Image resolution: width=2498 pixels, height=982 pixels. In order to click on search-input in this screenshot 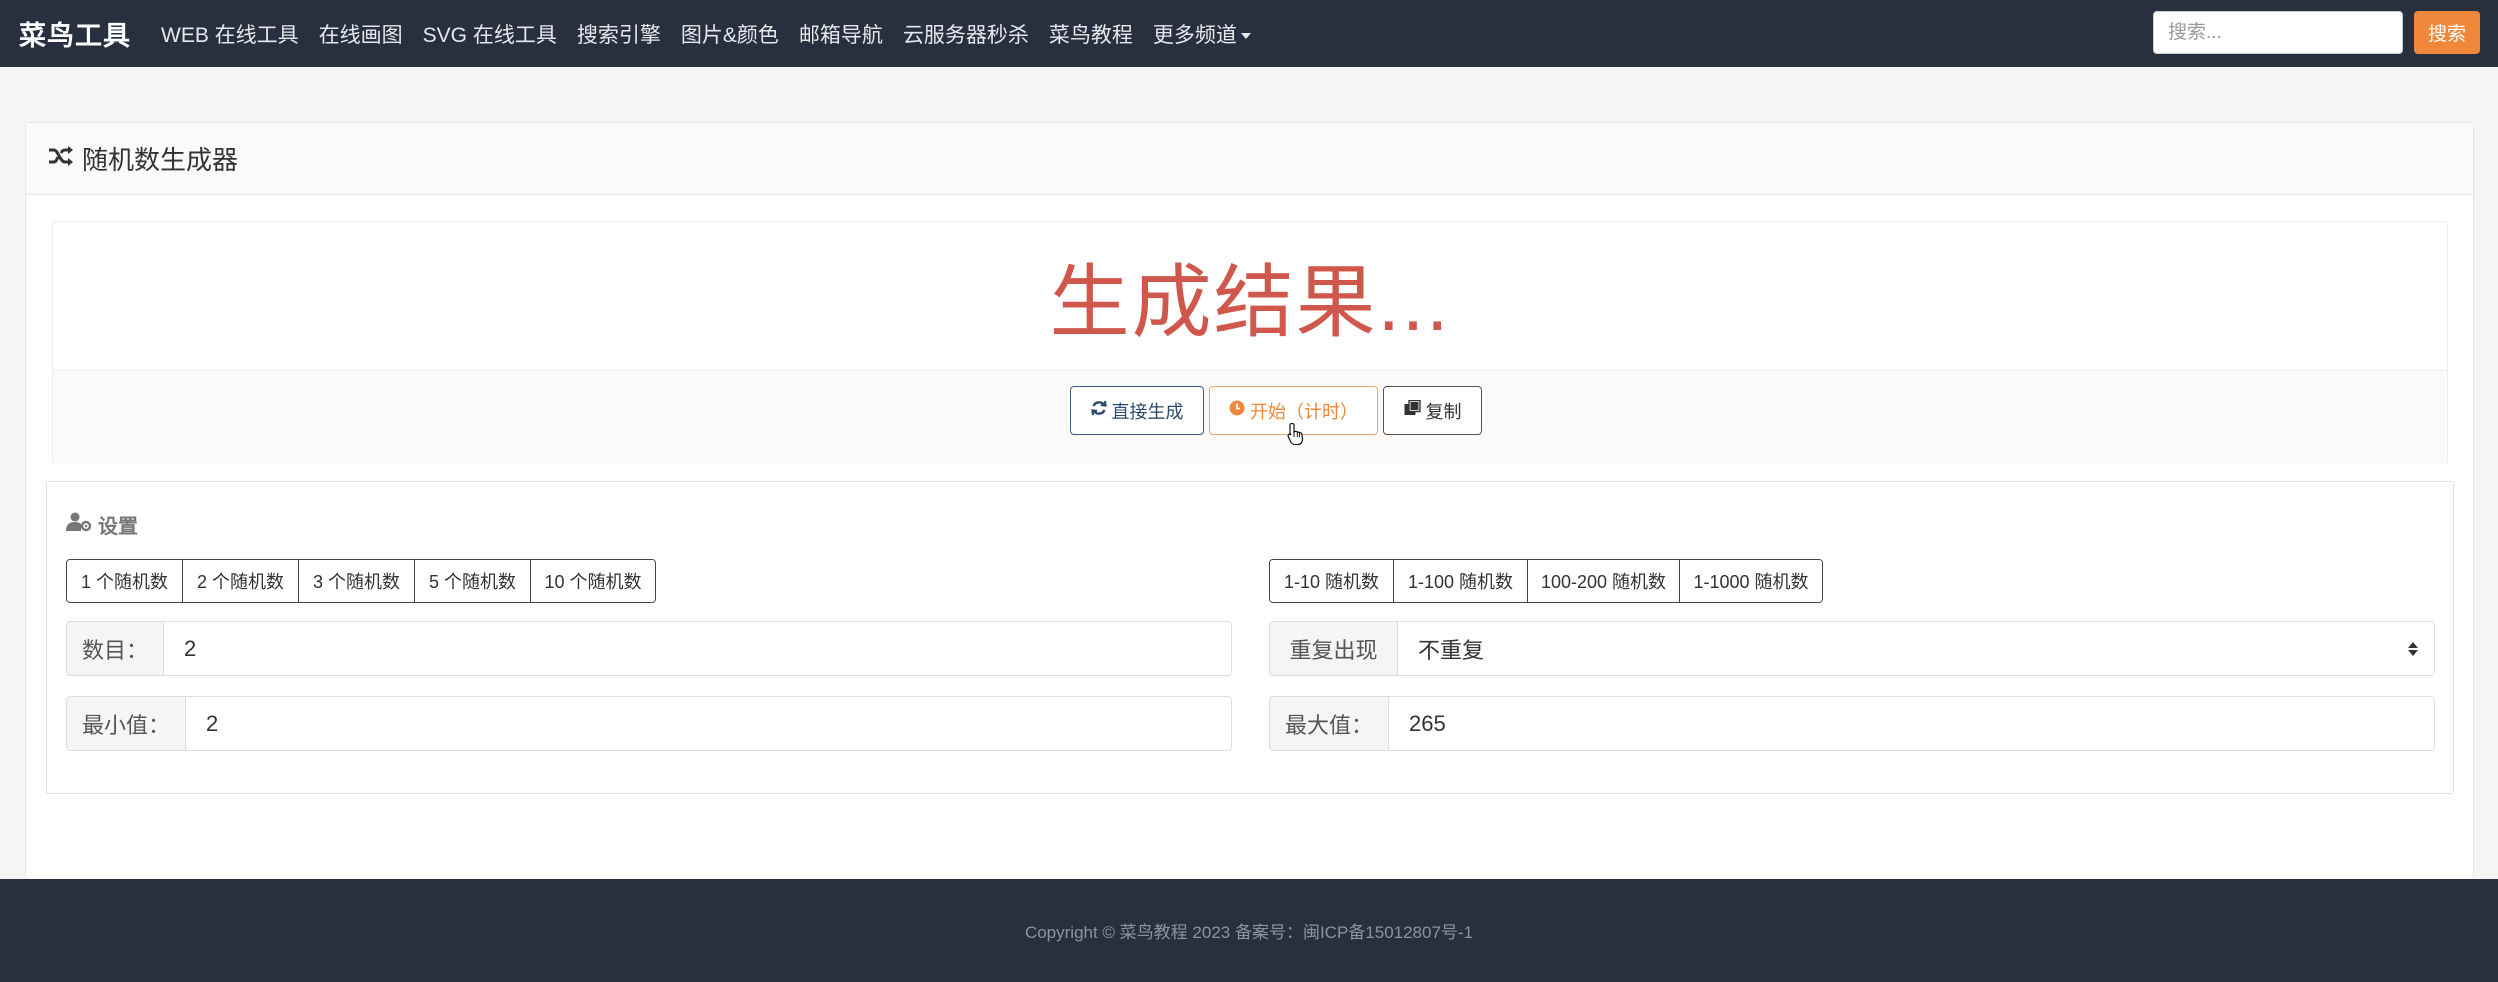, I will do `click(2278, 32)`.